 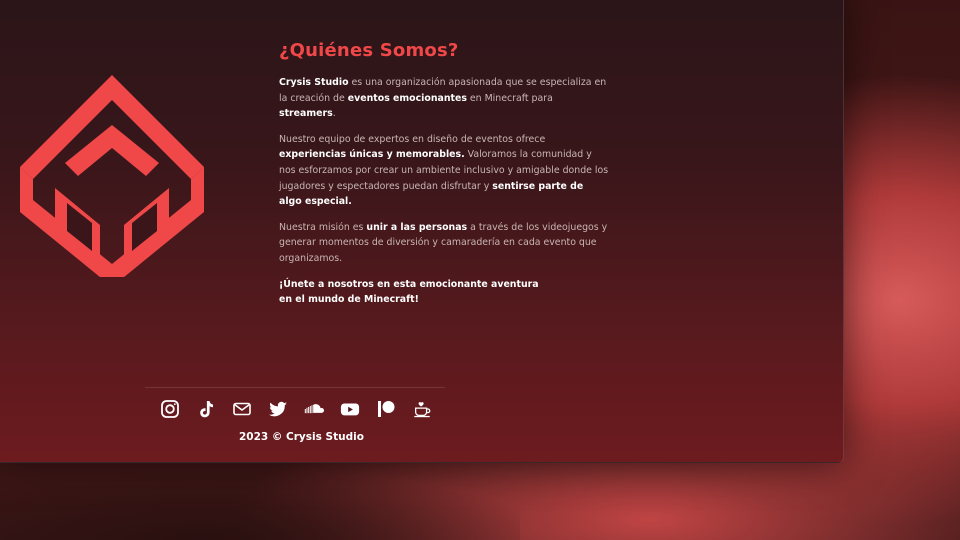 What do you see at coordinates (112, 176) in the screenshot?
I see `crysis-studio-logo` at bounding box center [112, 176].